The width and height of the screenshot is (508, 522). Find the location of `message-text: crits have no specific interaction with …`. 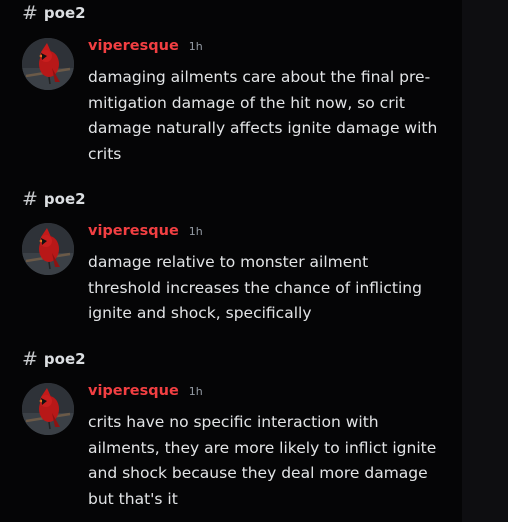

message-text: crits have no specific interaction with … is located at coordinates (262, 460).